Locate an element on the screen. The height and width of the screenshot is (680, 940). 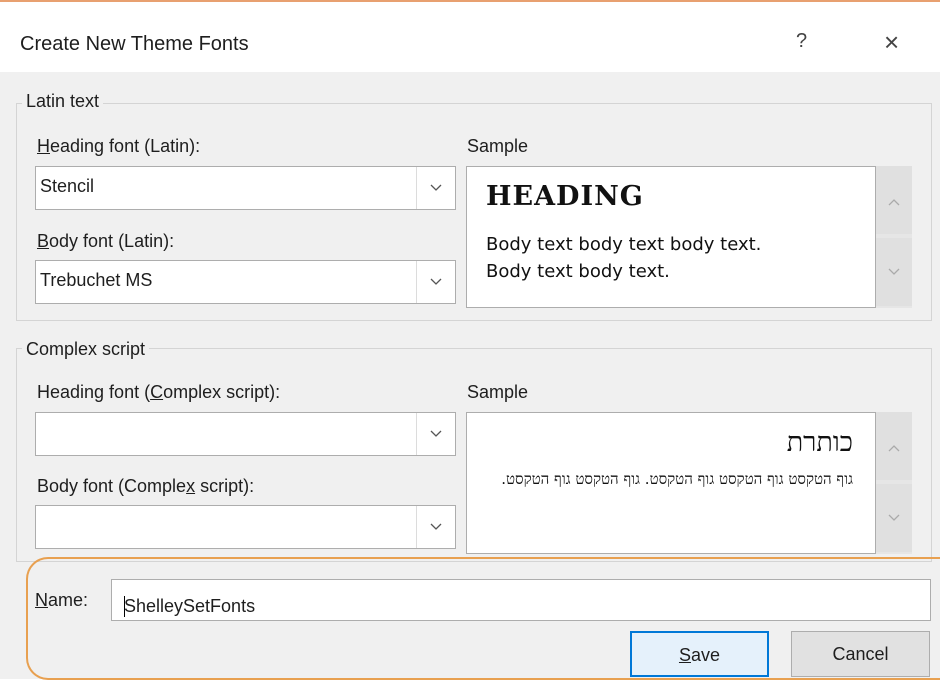
latin-sample-body-line1: Body text body text body text. is located at coordinates (624, 244).